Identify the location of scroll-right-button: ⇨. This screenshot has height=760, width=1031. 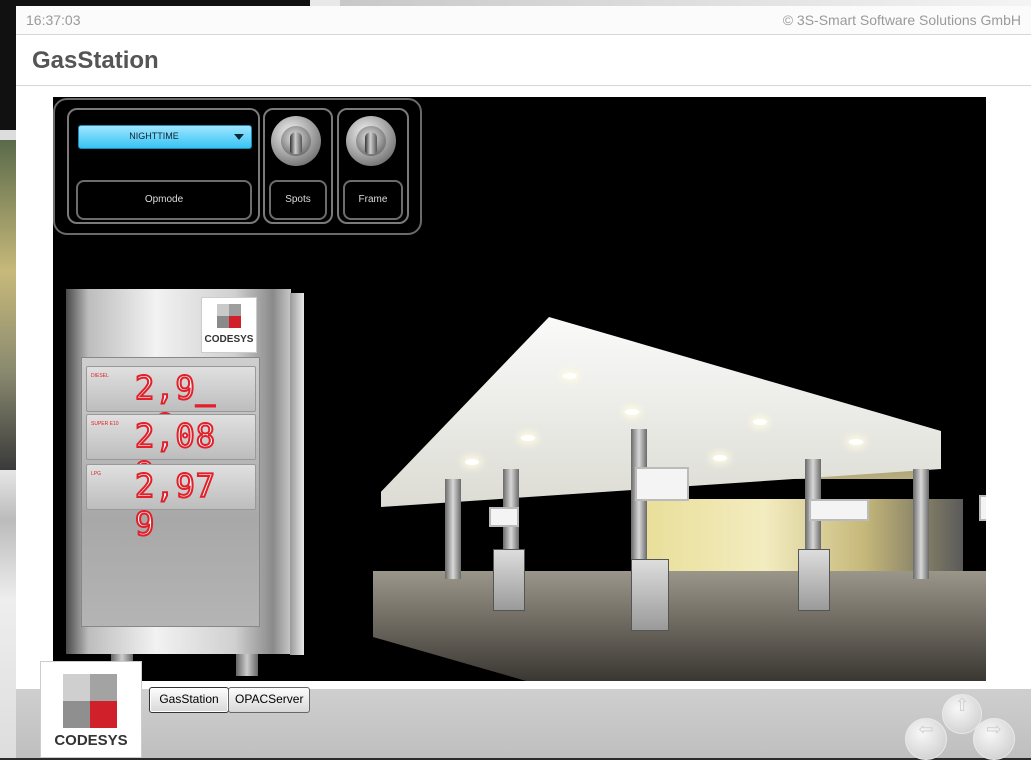
(994, 739).